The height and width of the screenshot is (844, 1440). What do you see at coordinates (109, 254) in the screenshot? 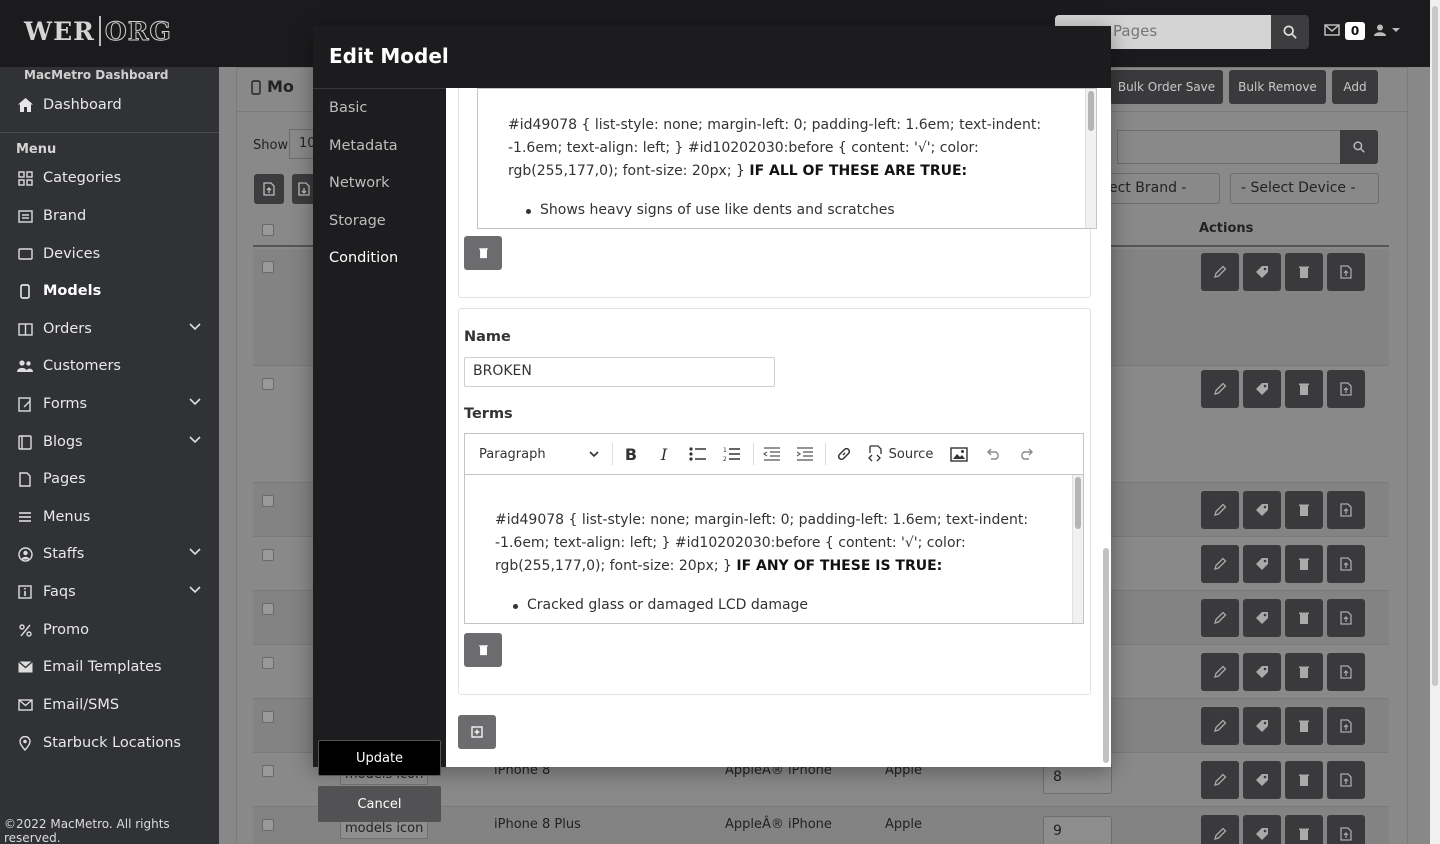
I see `sidebar-item-devices: Devices` at bounding box center [109, 254].